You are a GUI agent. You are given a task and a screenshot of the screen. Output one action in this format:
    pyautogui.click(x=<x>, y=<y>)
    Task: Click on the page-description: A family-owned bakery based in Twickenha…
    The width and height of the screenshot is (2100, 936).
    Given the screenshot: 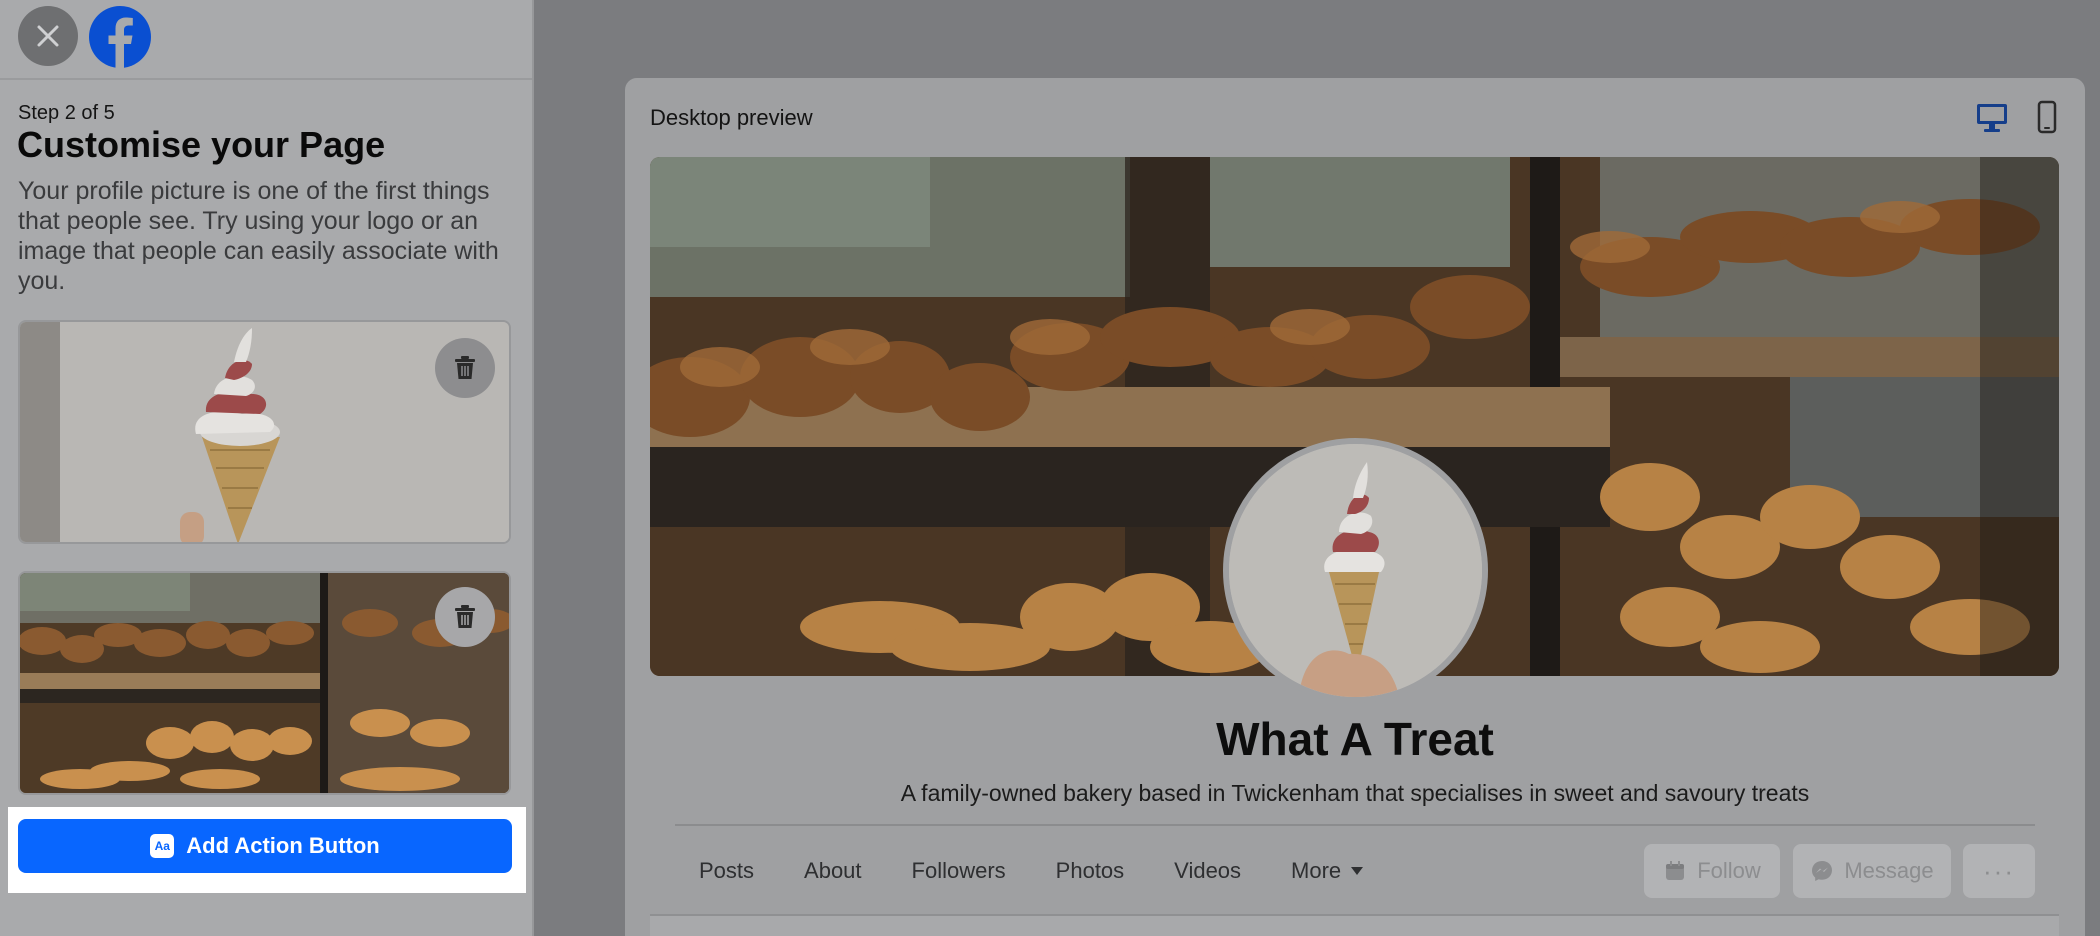 What is the action you would take?
    pyautogui.click(x=1355, y=793)
    